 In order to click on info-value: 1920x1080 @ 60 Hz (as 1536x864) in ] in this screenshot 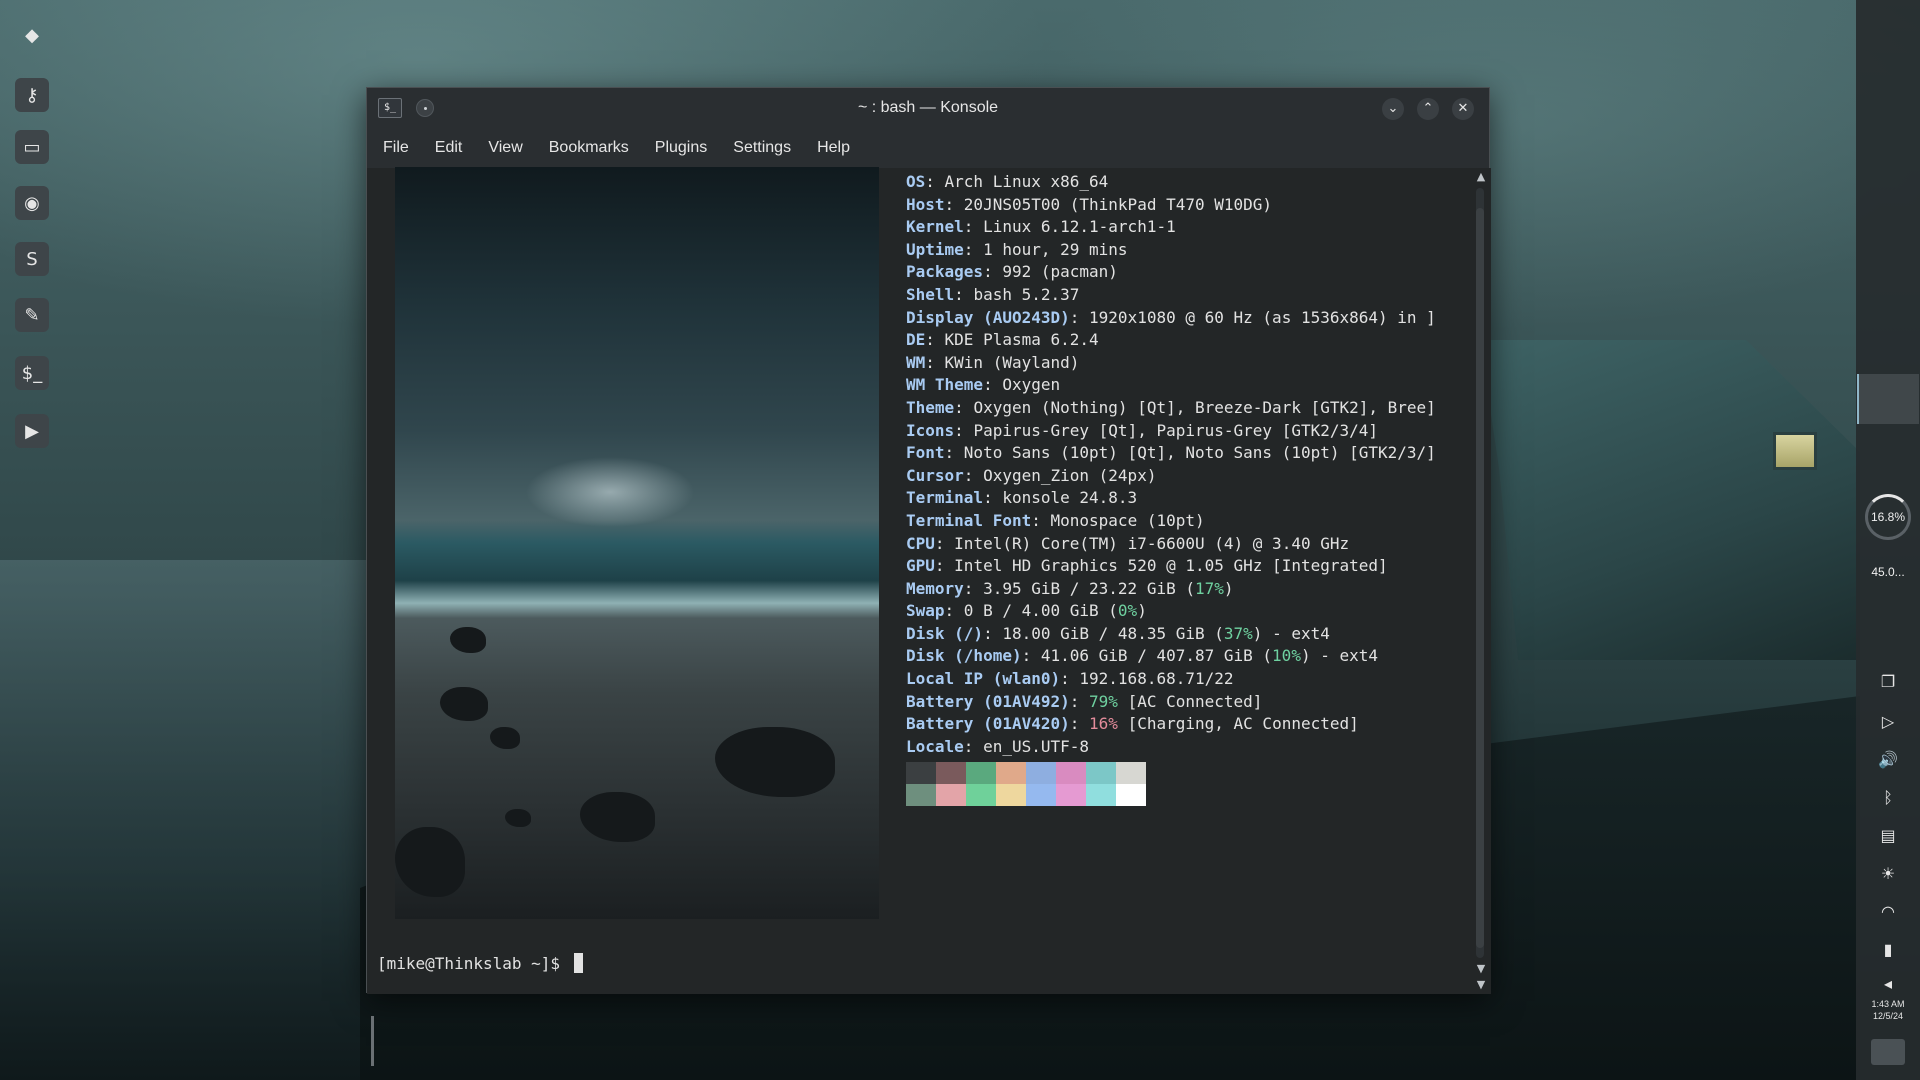, I will do `click(1262, 317)`.